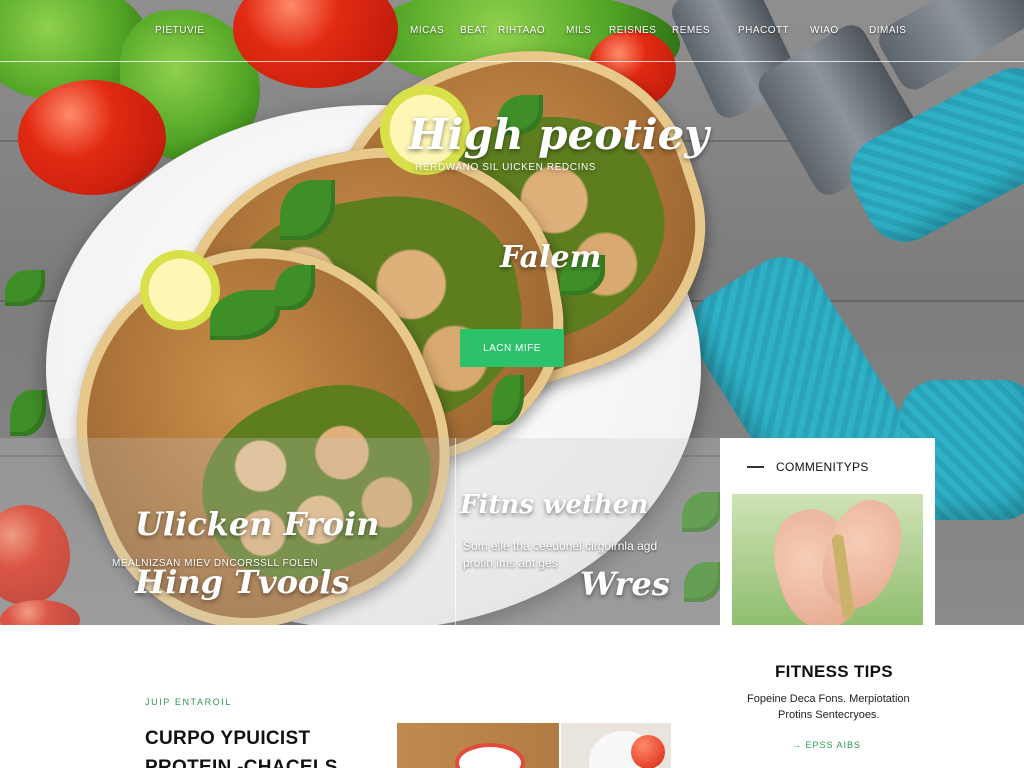 This screenshot has height=768, width=1024. I want to click on fitness-tips-link: → EPSS AIBS, so click(826, 745).